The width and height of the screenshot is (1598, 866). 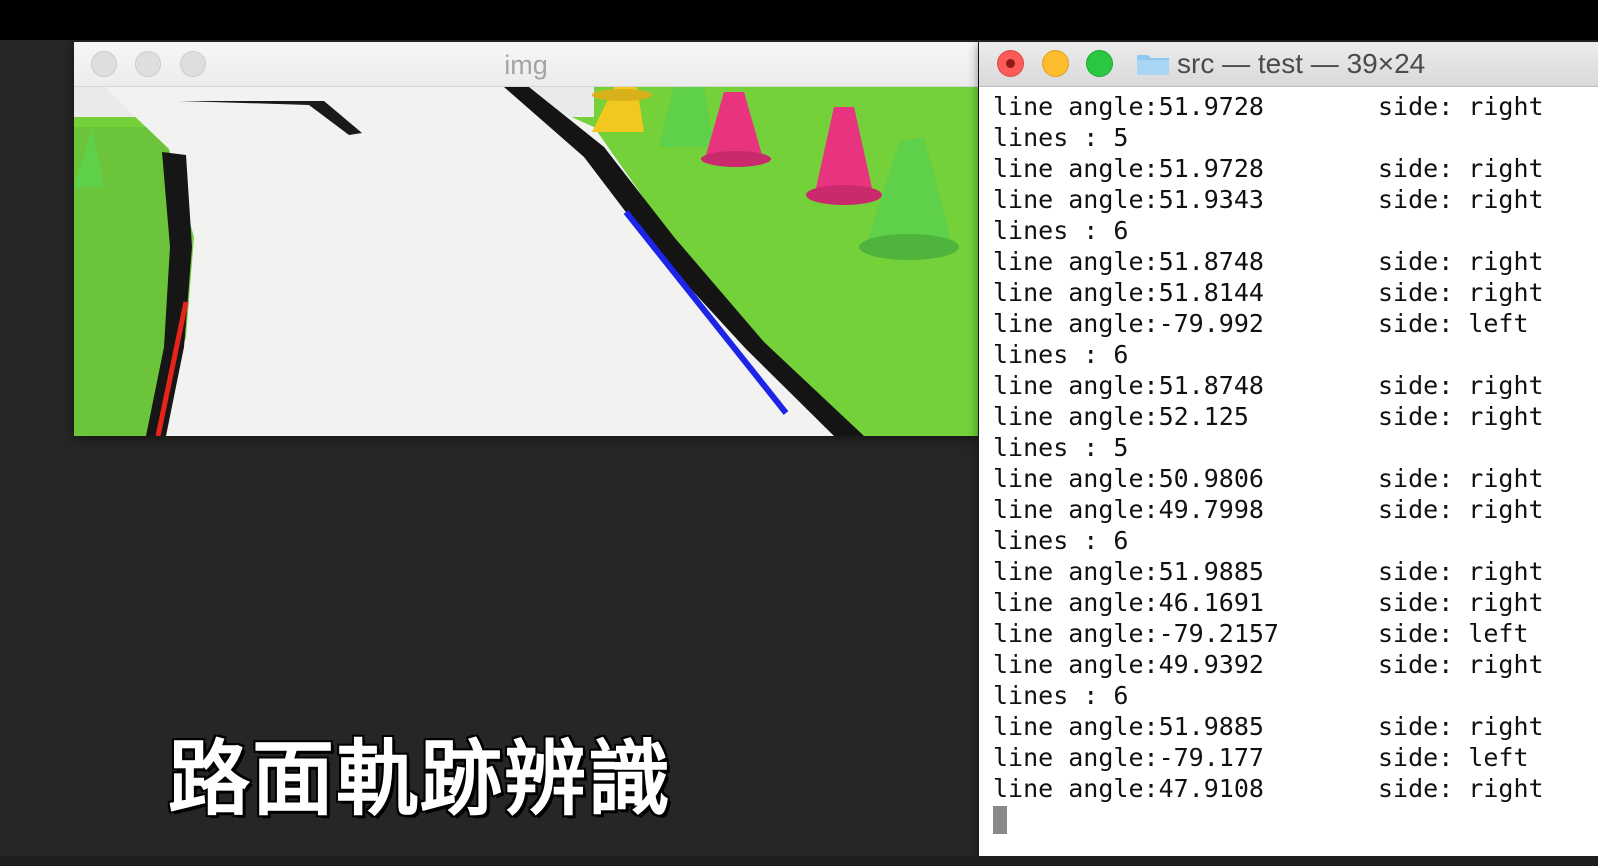 What do you see at coordinates (1128, 509) in the screenshot?
I see `line-text: line angle:49.7998` at bounding box center [1128, 509].